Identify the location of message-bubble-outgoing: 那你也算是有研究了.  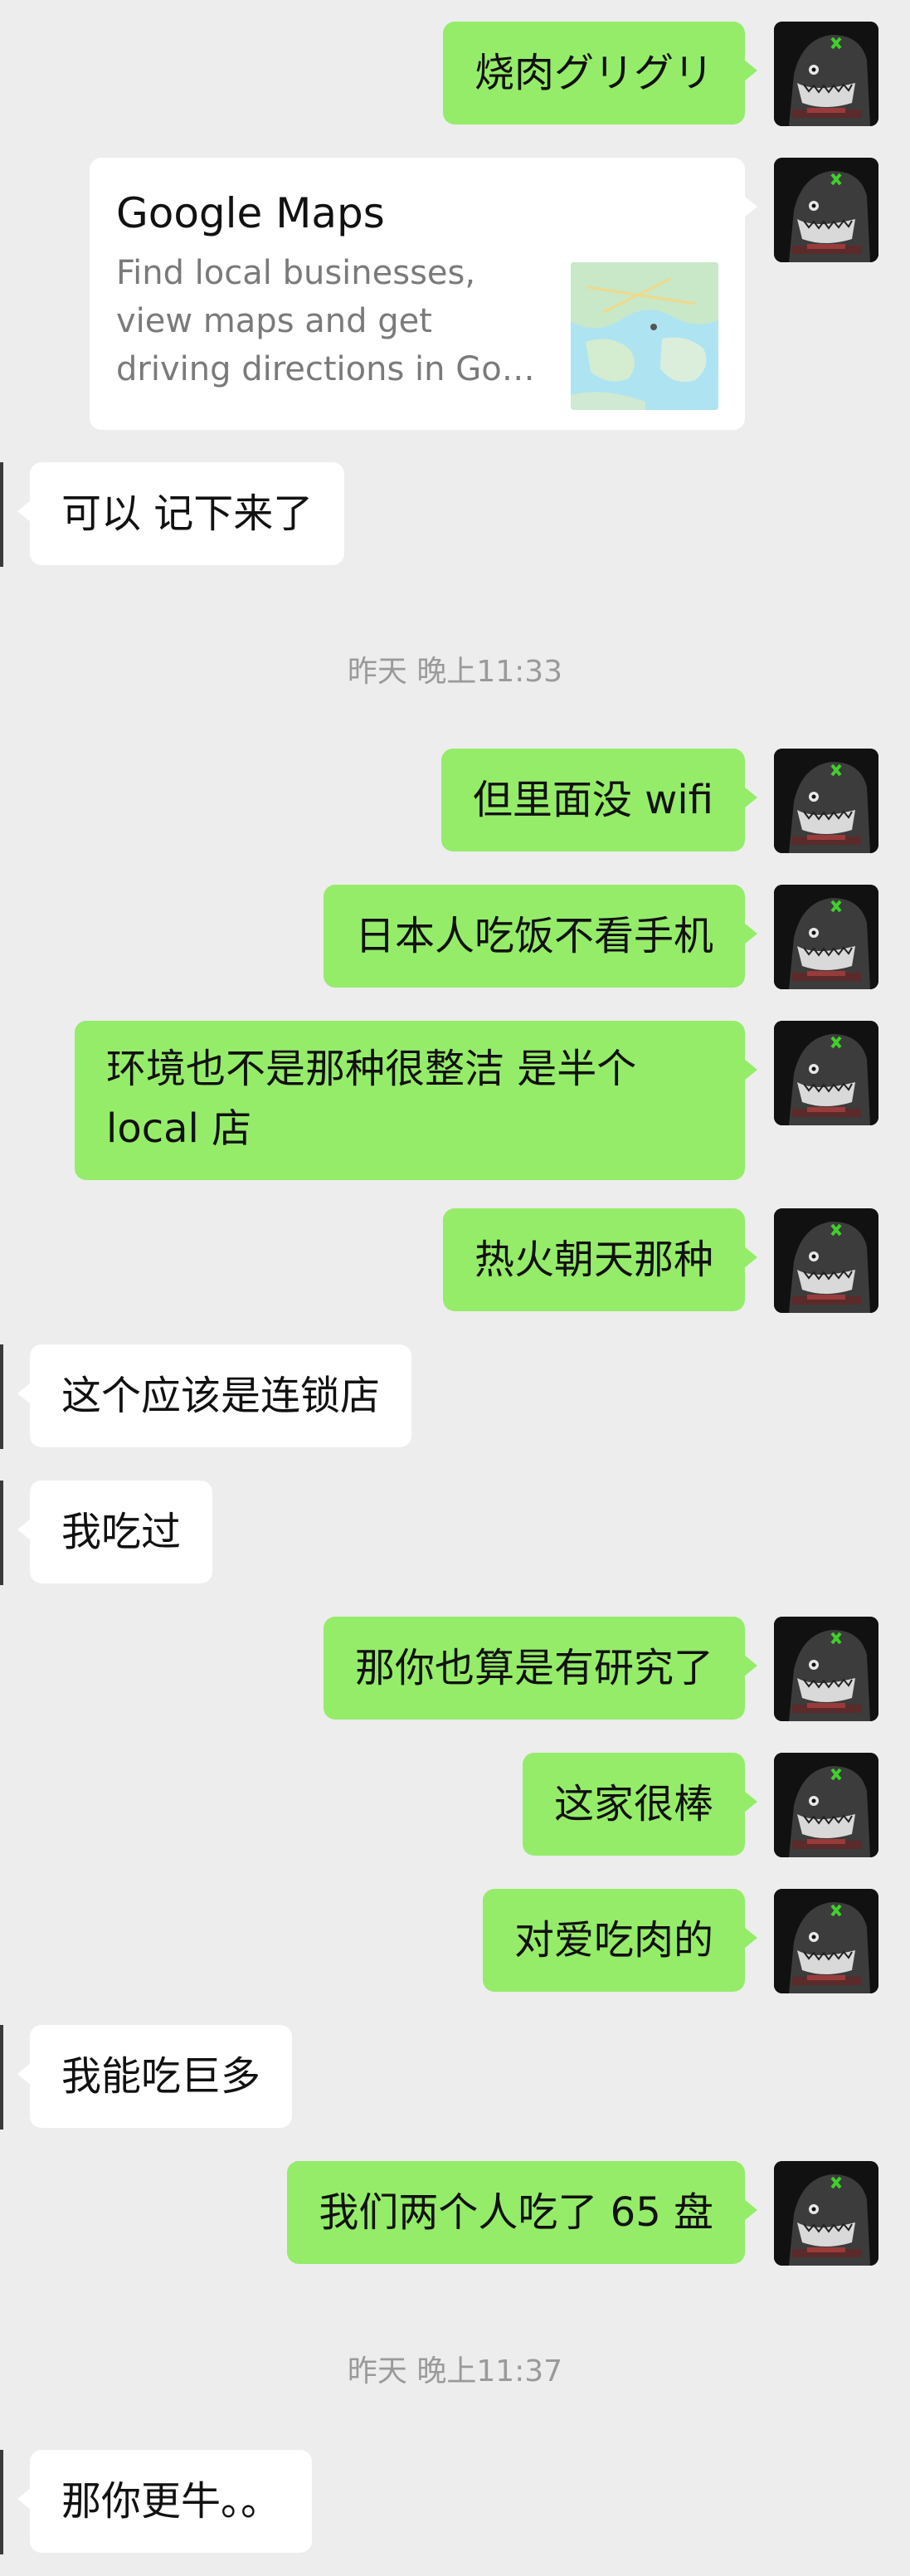
(540, 1669).